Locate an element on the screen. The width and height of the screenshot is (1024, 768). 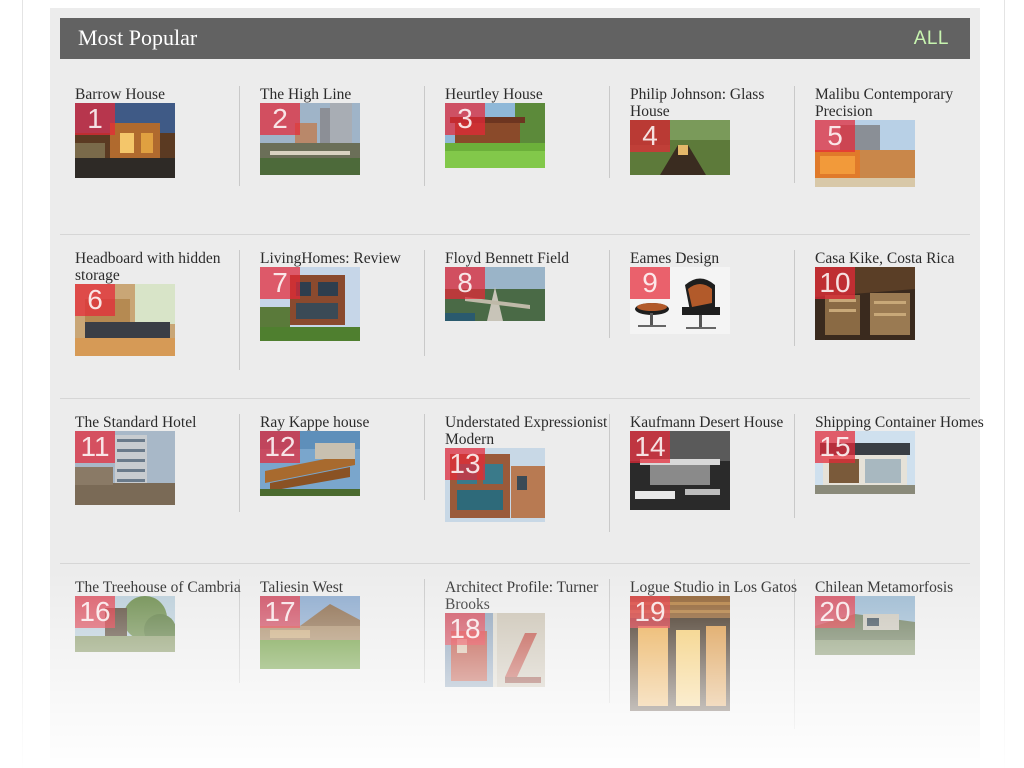
item-title-link: Malibu Contemporary Precision is located at coordinates (900, 103).